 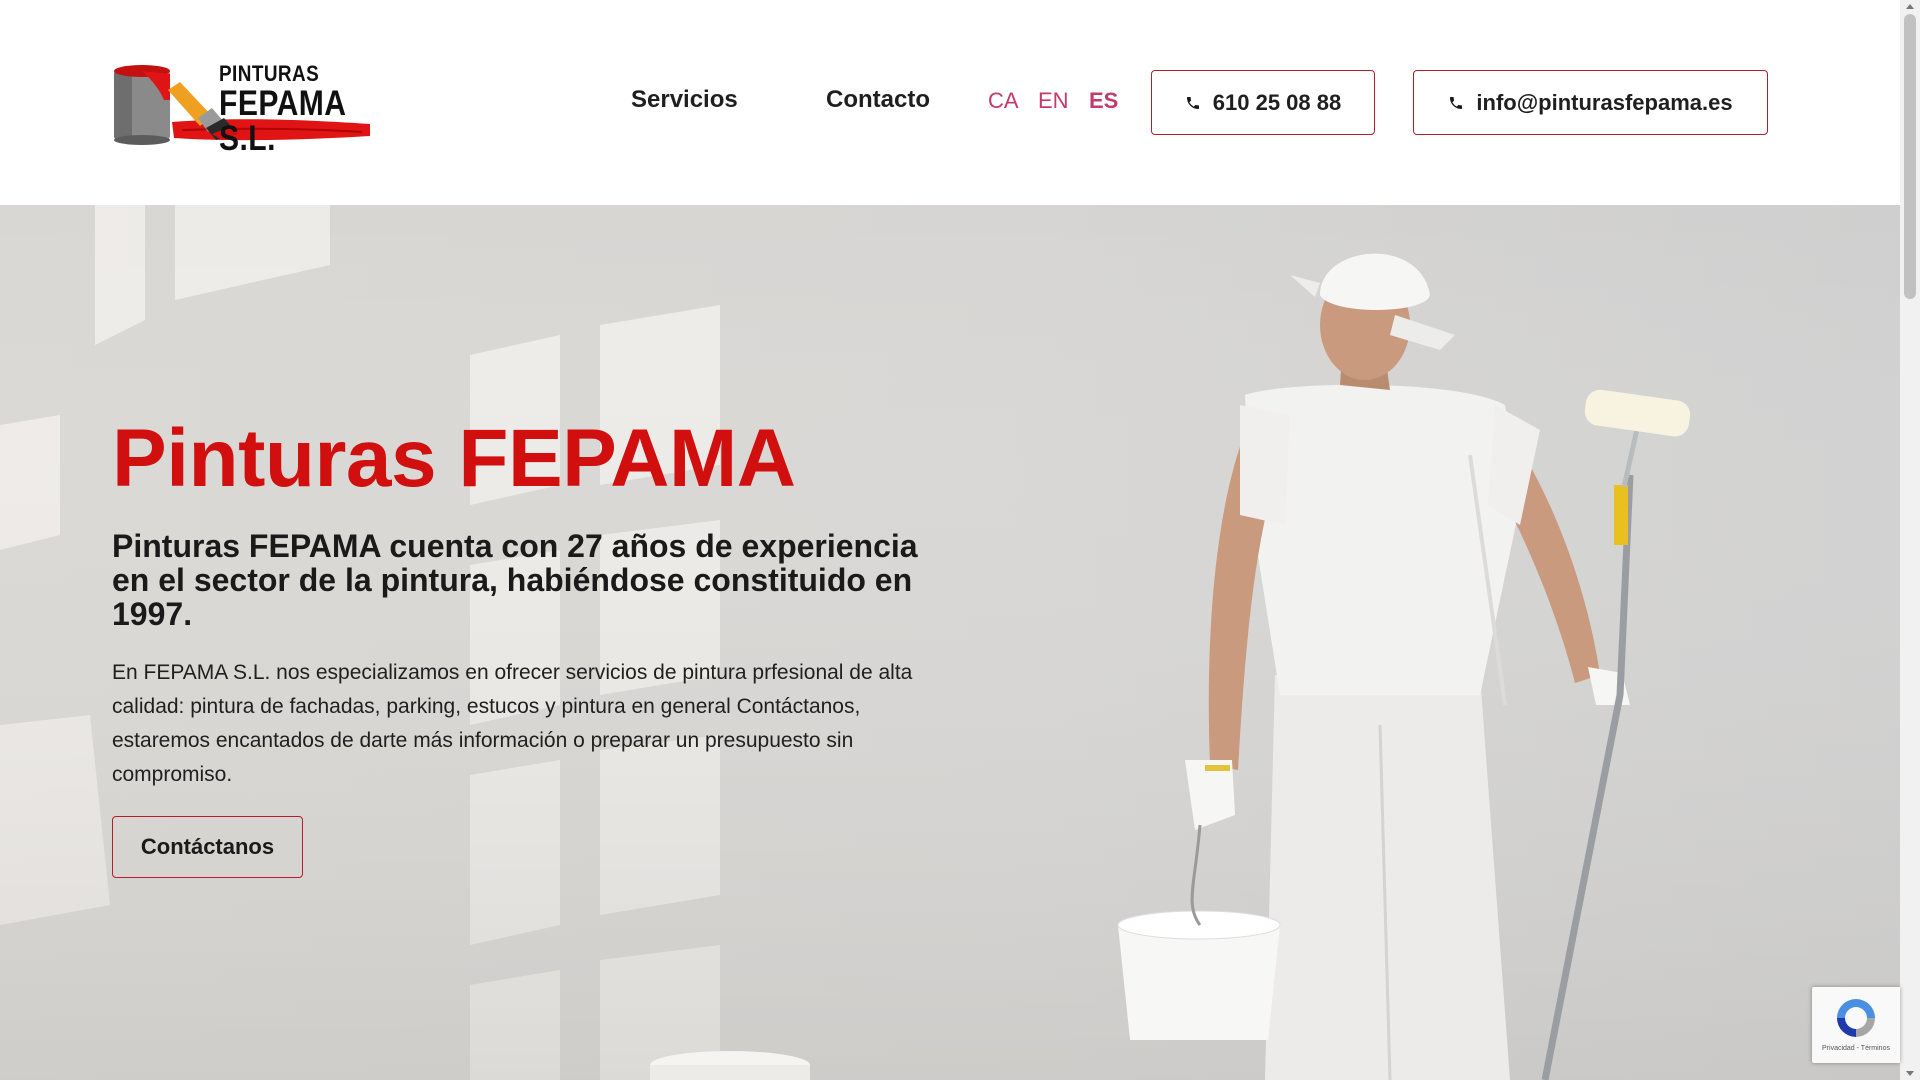 I want to click on email-button: info@pinturasfepama.es, so click(x=1590, y=102).